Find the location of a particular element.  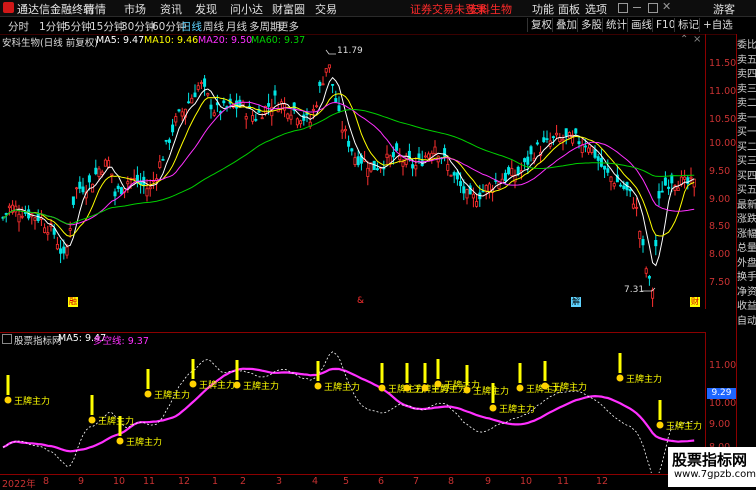

quote-field-11: 最新 is located at coordinates (746, 203).